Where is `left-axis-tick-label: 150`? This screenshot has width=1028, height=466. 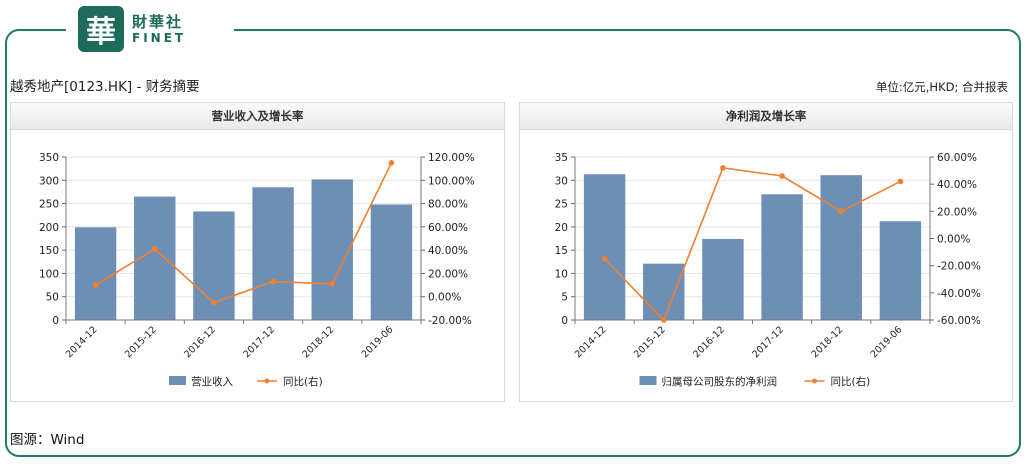
left-axis-tick-label: 150 is located at coordinates (49, 251).